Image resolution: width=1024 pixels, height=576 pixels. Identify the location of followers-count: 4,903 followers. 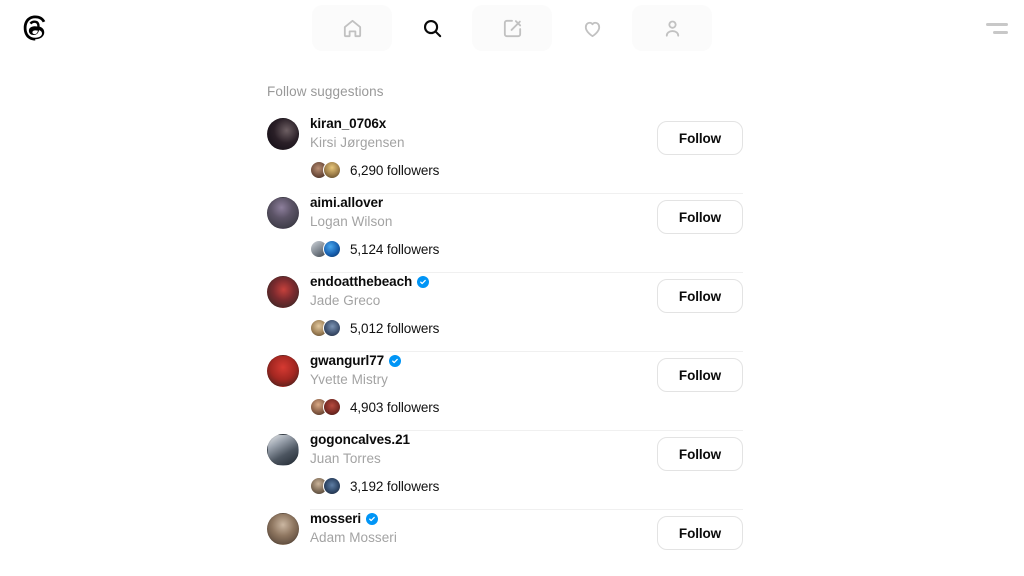
(395, 407).